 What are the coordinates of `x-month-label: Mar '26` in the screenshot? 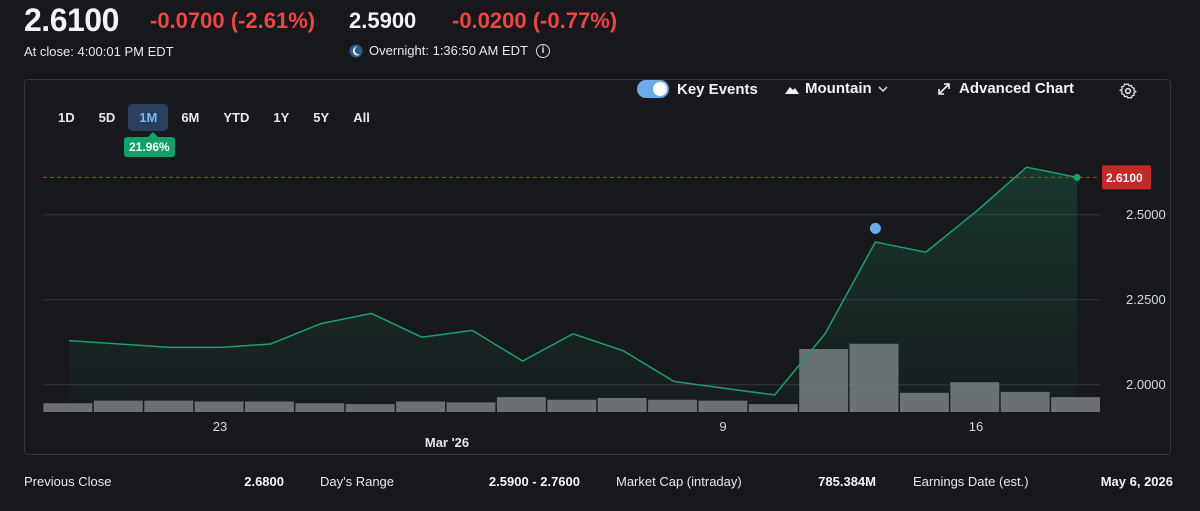 It's located at (447, 442).